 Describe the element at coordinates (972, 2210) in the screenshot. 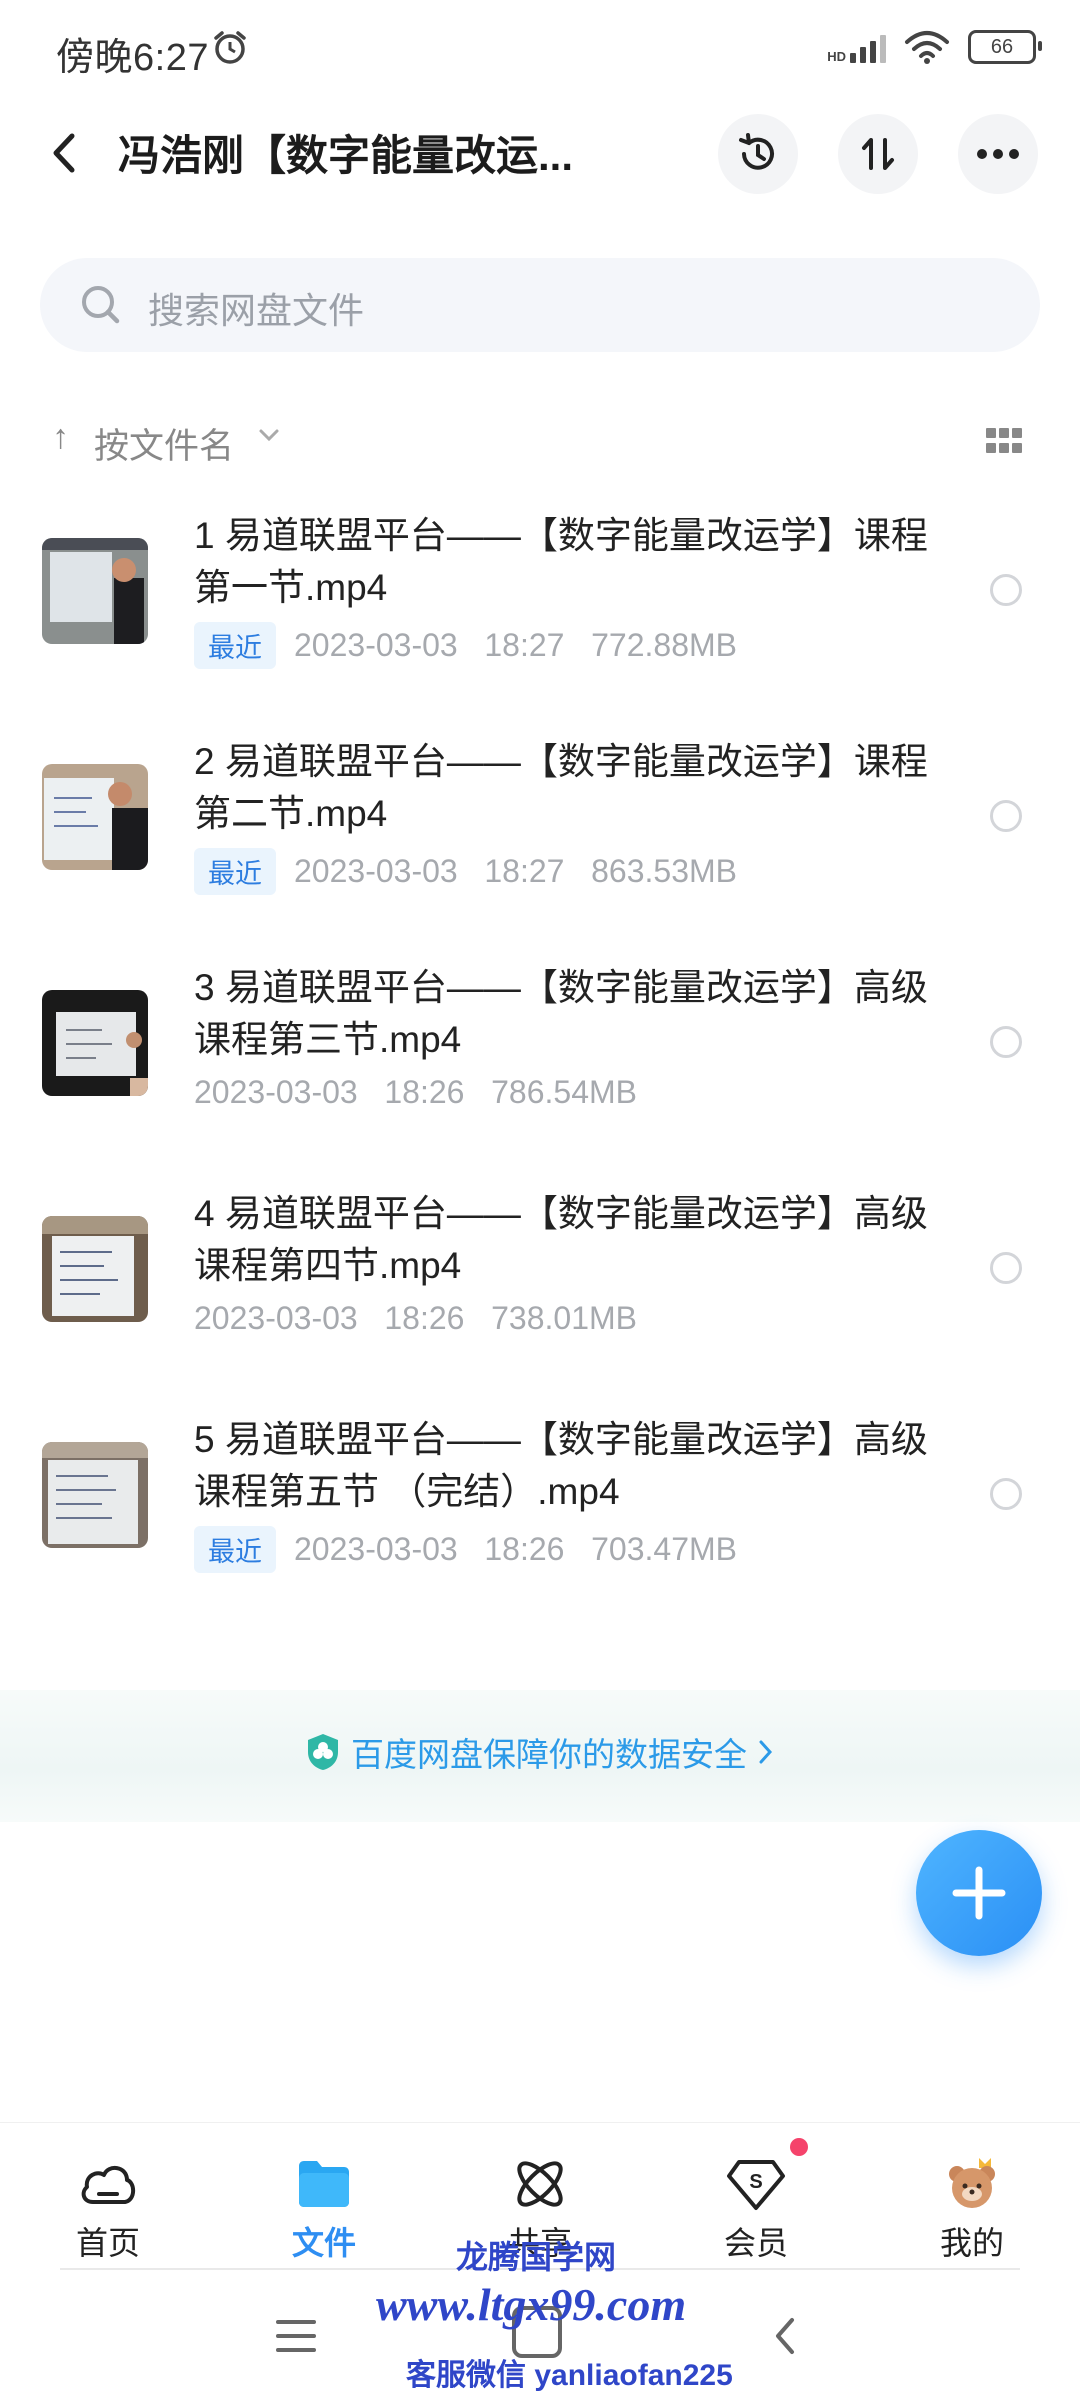

I see `tab-profile: 我的` at that location.